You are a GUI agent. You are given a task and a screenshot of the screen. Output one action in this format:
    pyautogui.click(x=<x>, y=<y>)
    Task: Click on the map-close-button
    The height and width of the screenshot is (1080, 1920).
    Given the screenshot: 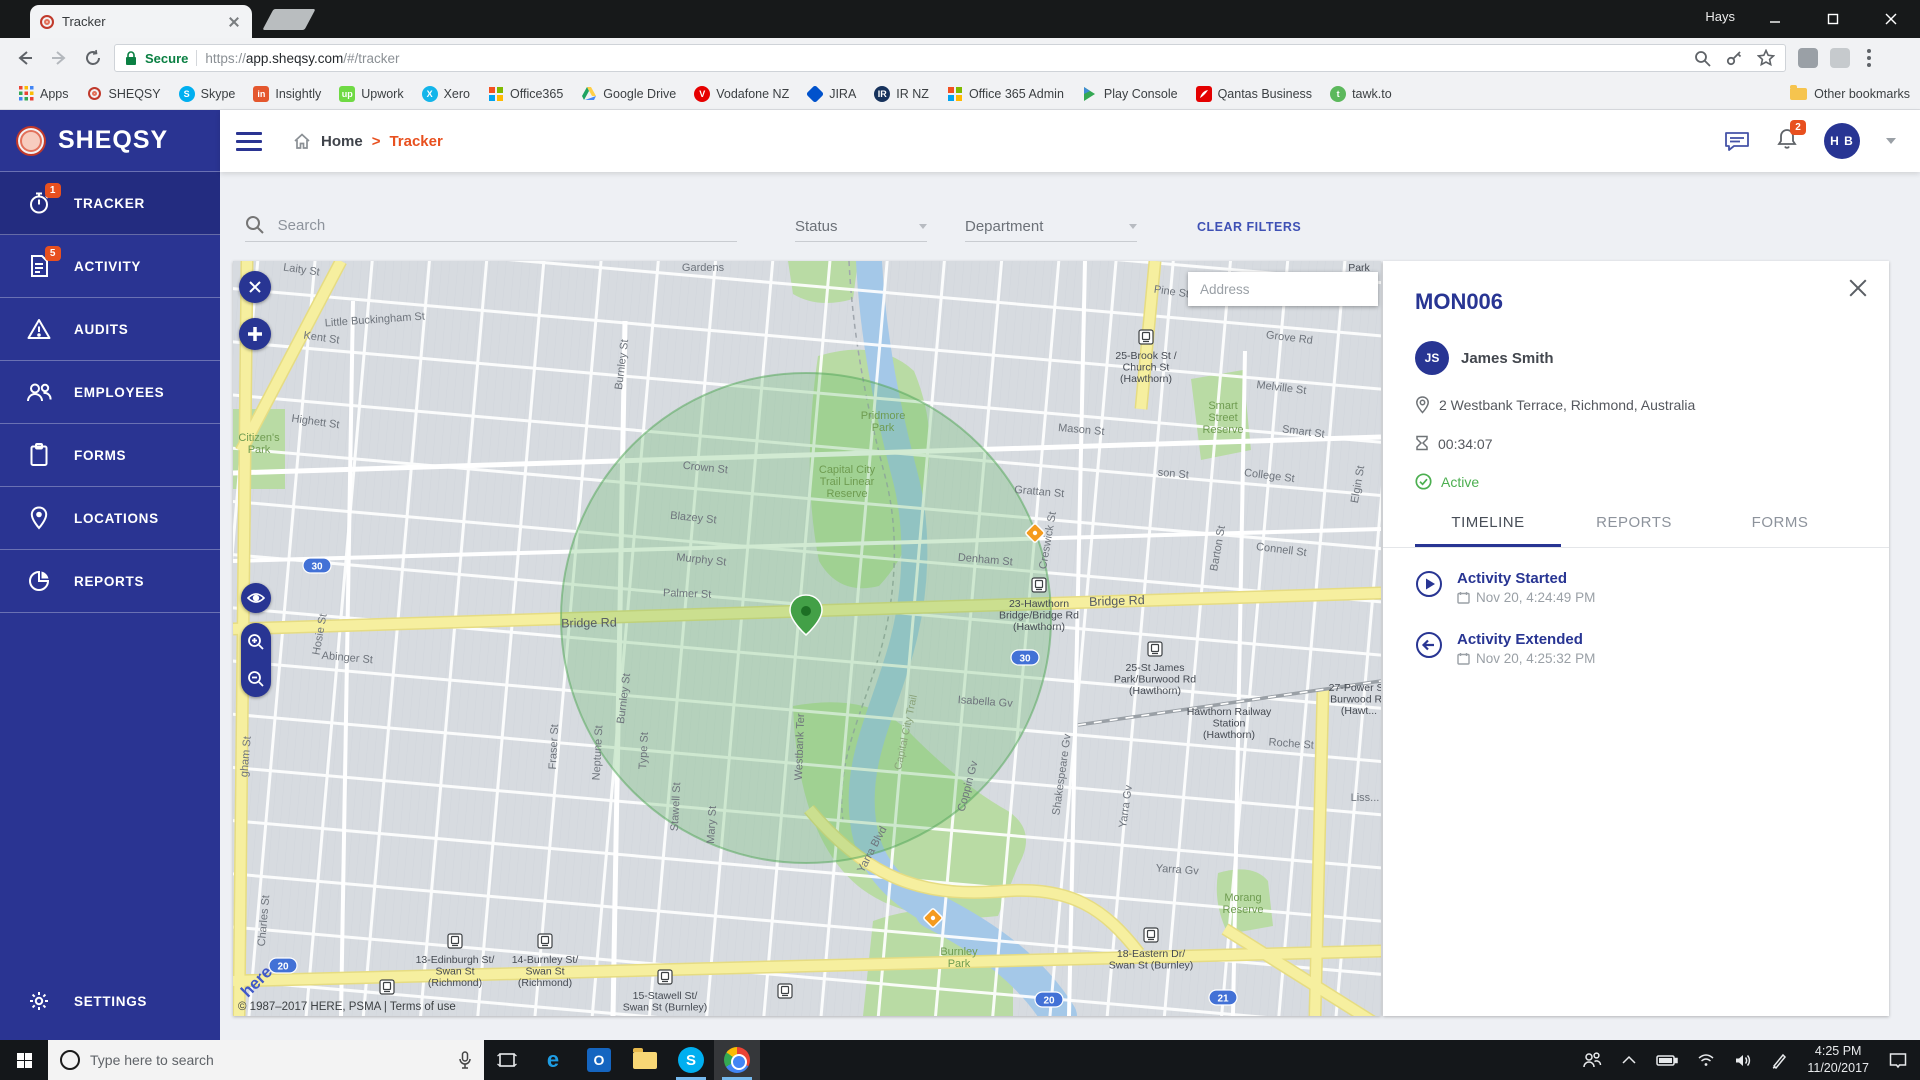 What is the action you would take?
    pyautogui.click(x=255, y=287)
    